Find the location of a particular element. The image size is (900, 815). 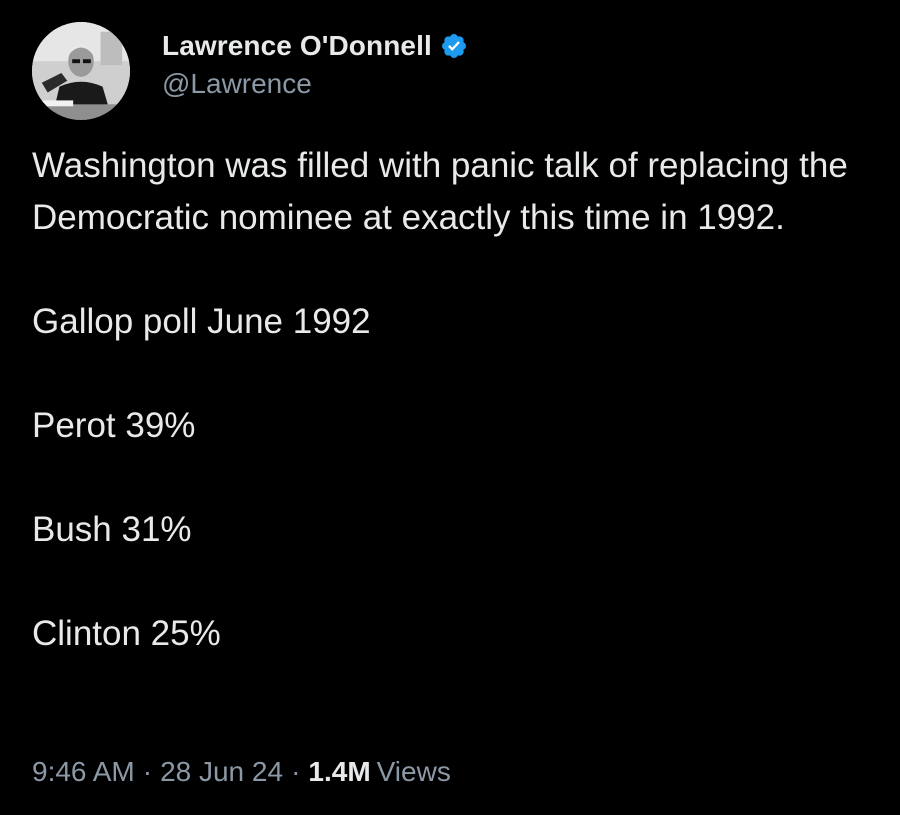

avatar-photo-icon is located at coordinates (81, 71).